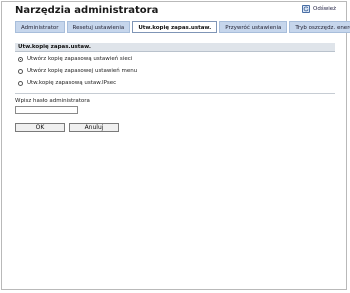 This screenshot has height=293, width=350. I want to click on tab-backup-settings: Utw.kopię zapas.ustaw., so click(175, 27).